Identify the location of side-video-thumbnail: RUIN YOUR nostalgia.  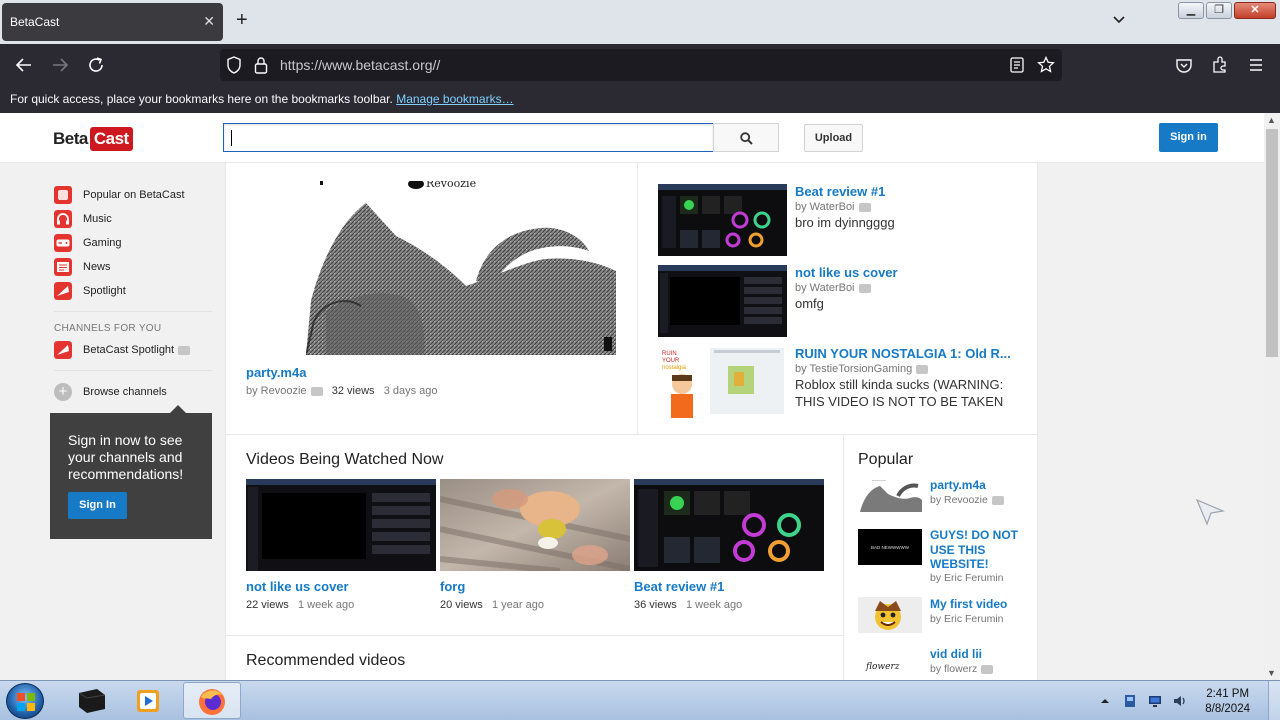
(722, 382).